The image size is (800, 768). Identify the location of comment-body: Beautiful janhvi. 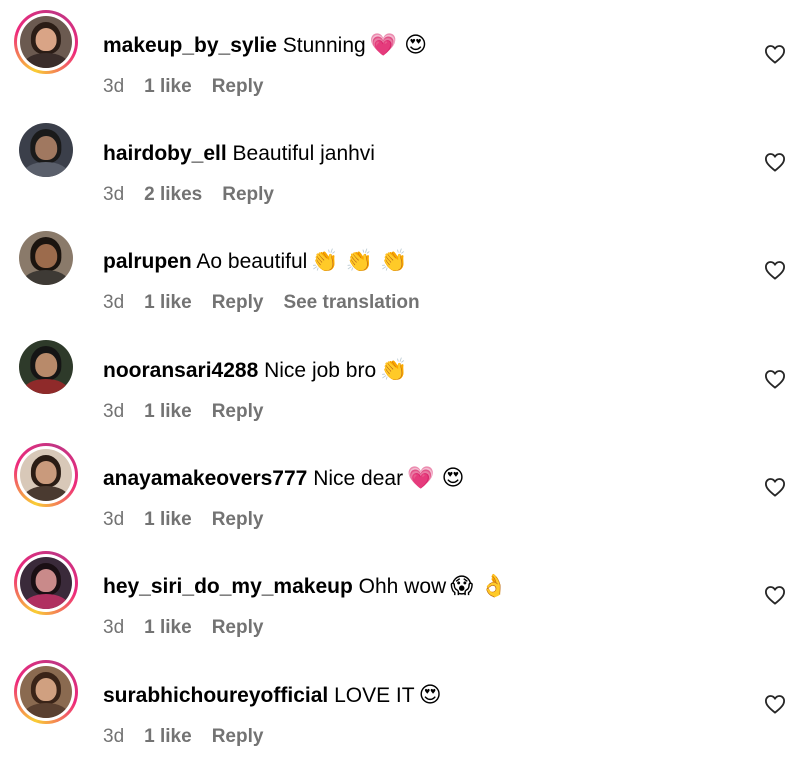
(303, 153).